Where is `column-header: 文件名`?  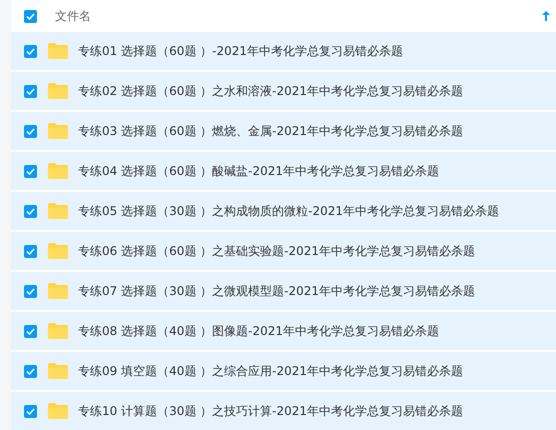 column-header: 文件名 is located at coordinates (298, 16).